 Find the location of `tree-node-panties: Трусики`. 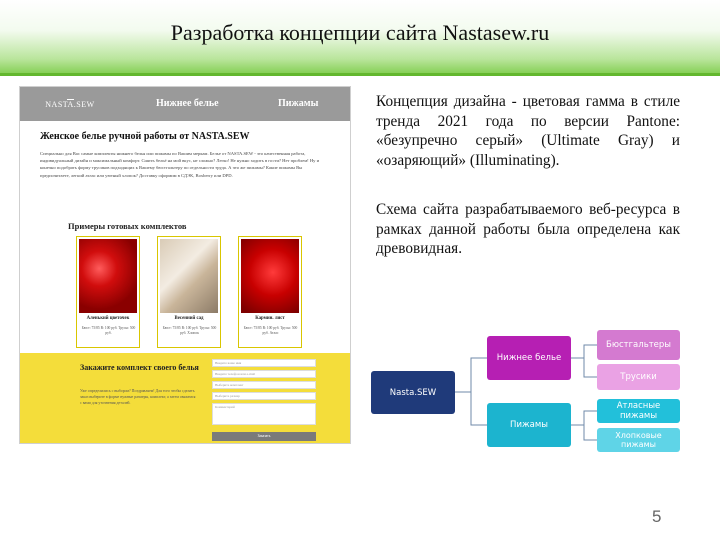

tree-node-panties: Трусики is located at coordinates (638, 377).